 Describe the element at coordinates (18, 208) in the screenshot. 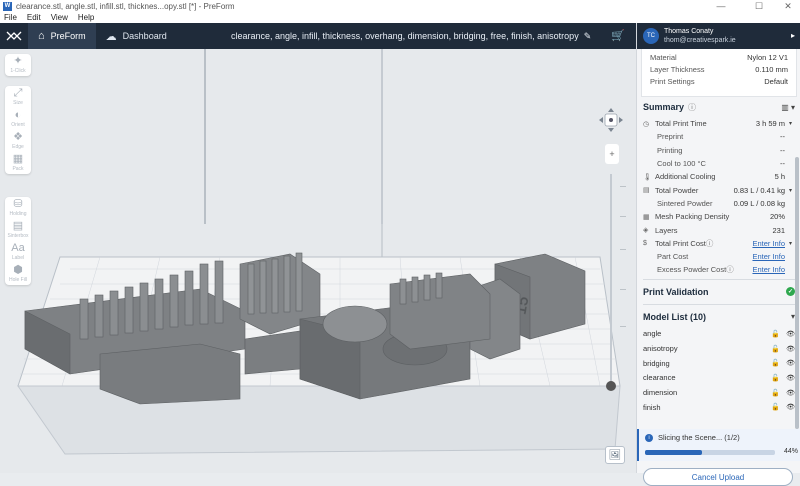

I see `holding-tool-button: ⛁ Holding` at that location.